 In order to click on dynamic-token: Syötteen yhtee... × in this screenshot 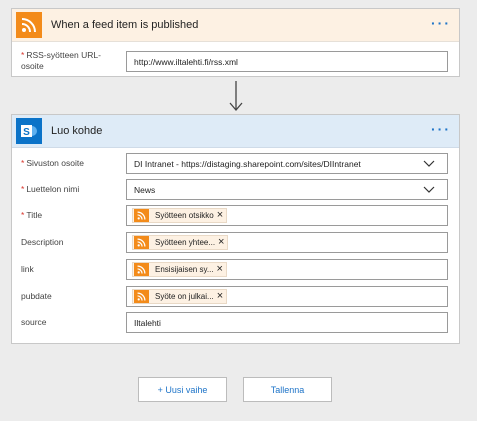, I will do `click(180, 242)`.